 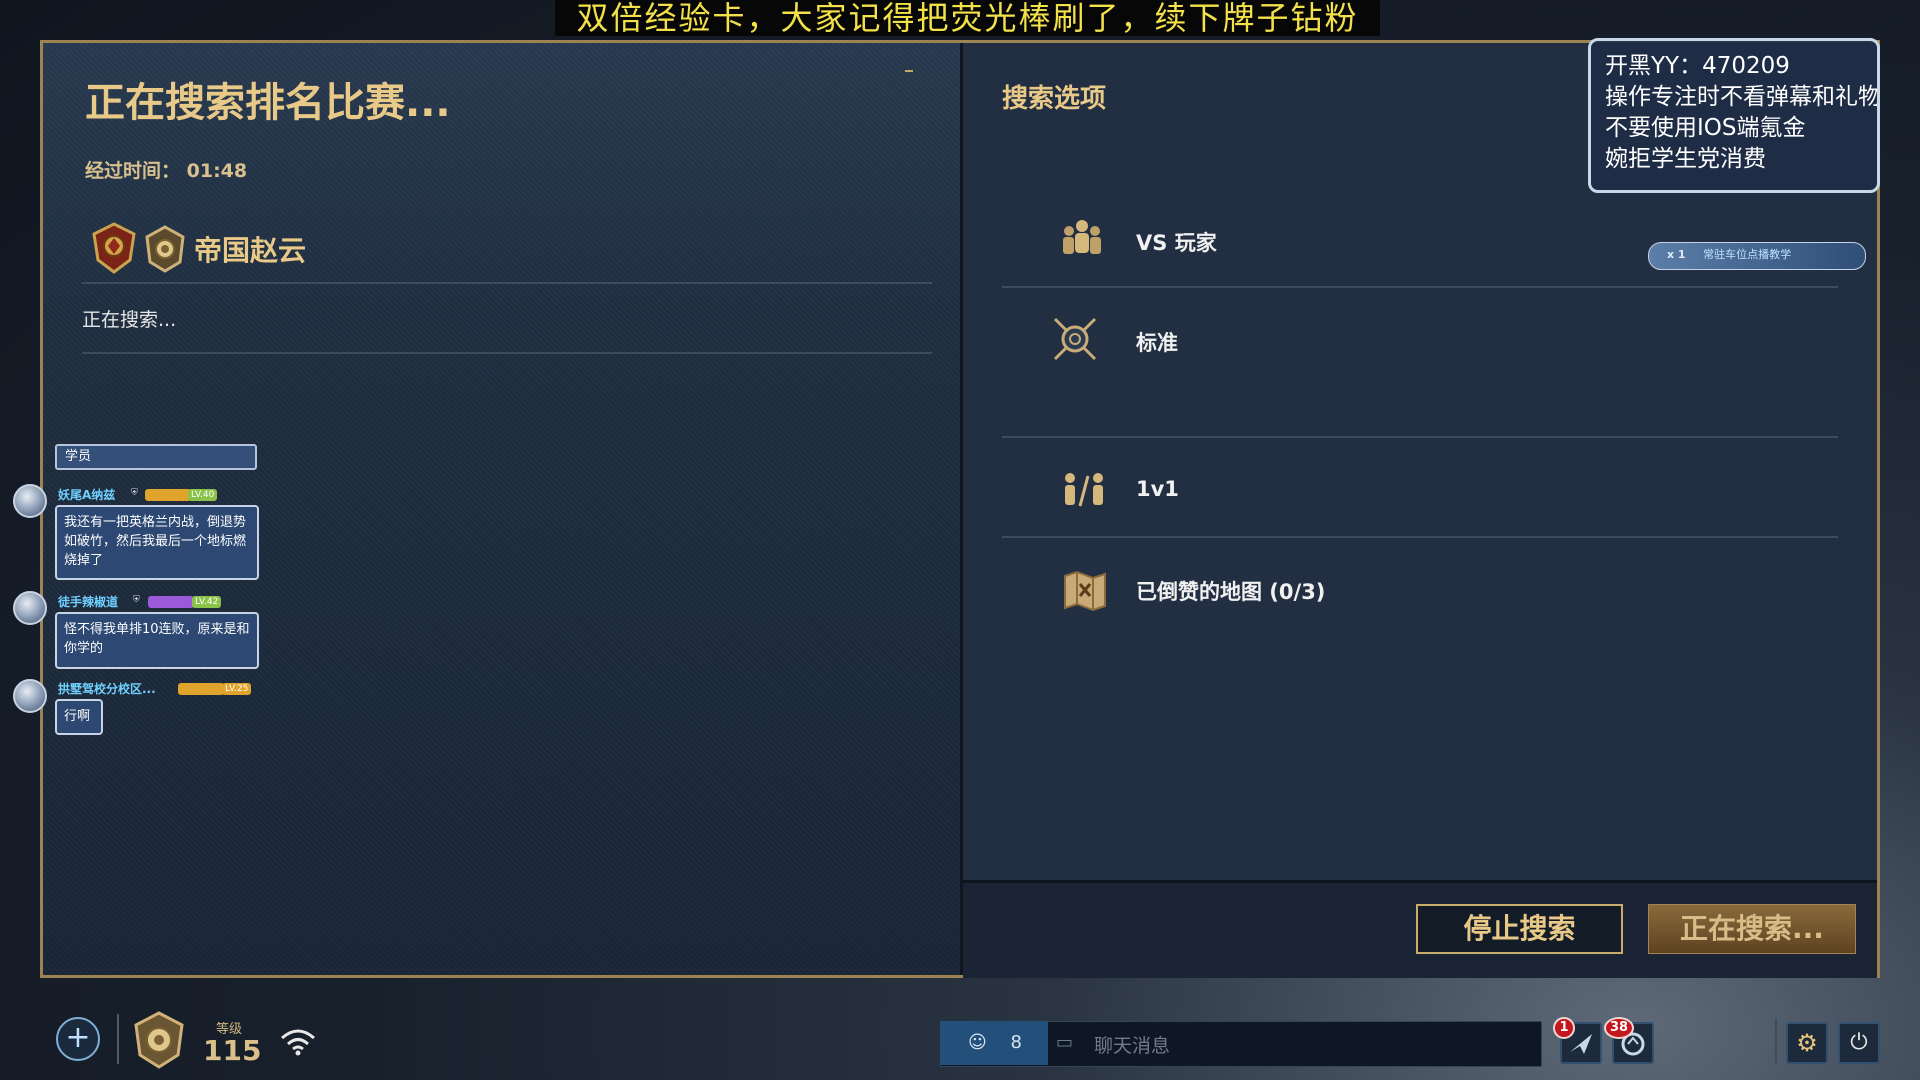 I want to click on one-vs-one-icon, so click(x=1084, y=490).